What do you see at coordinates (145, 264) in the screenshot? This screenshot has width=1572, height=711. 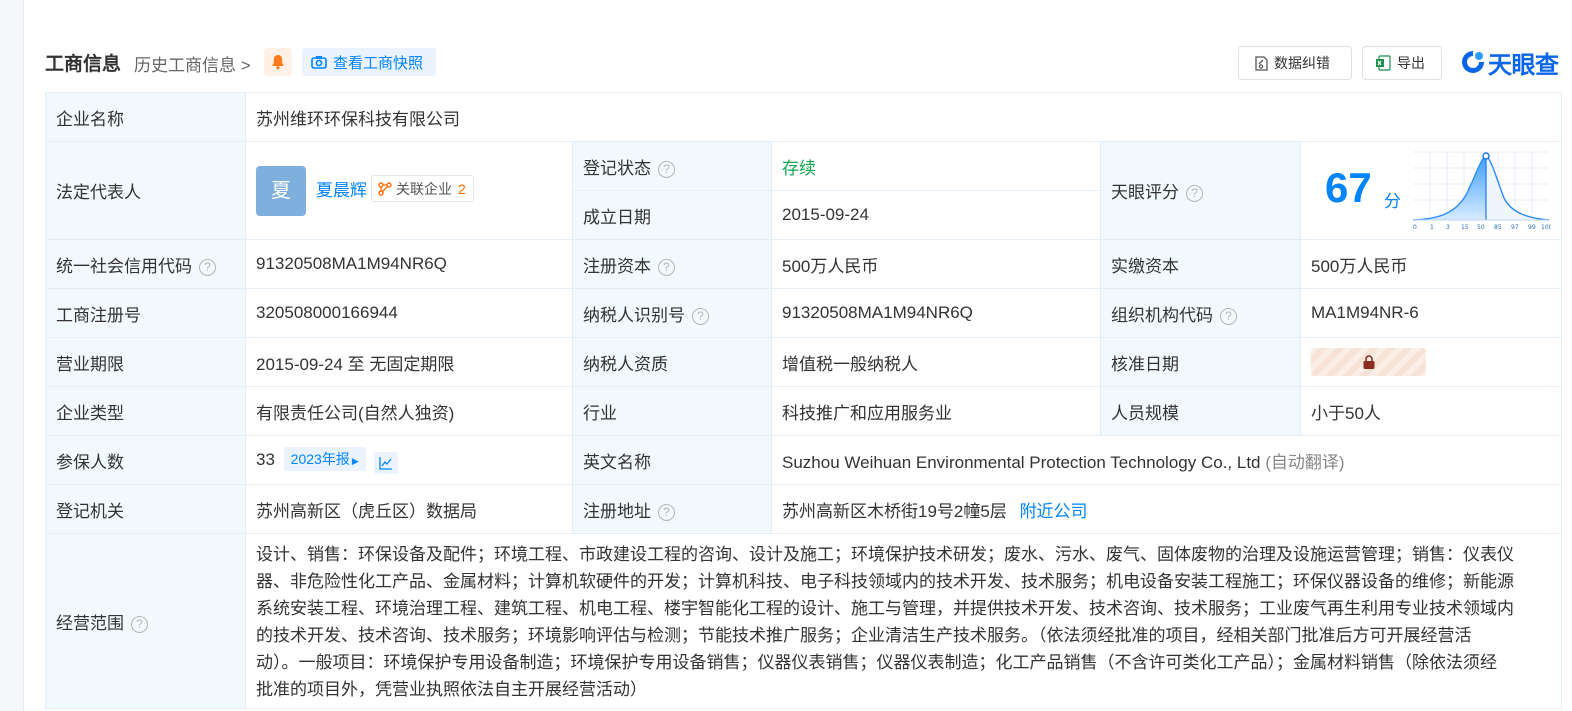 I see `credit-code-label: 统一社会信用代码?` at bounding box center [145, 264].